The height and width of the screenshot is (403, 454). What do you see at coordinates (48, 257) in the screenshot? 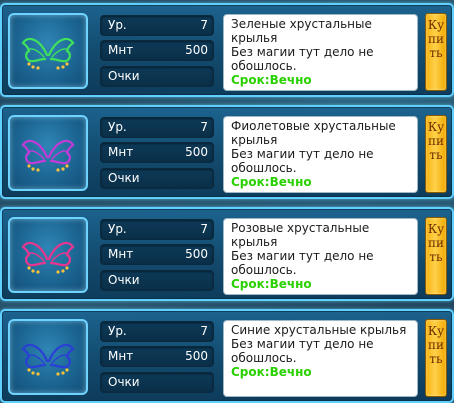
I see `pink-crystal-wings-icon` at bounding box center [48, 257].